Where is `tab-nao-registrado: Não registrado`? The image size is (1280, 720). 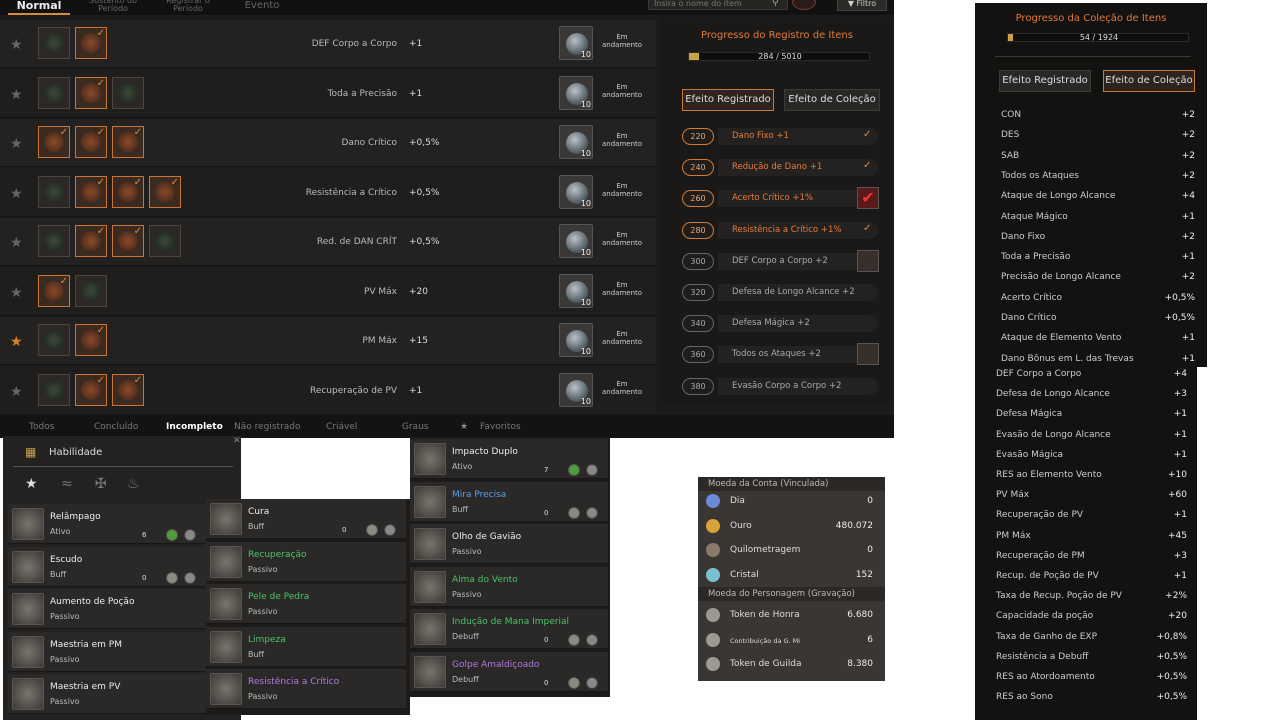 tab-nao-registrado: Não registrado is located at coordinates (267, 427).